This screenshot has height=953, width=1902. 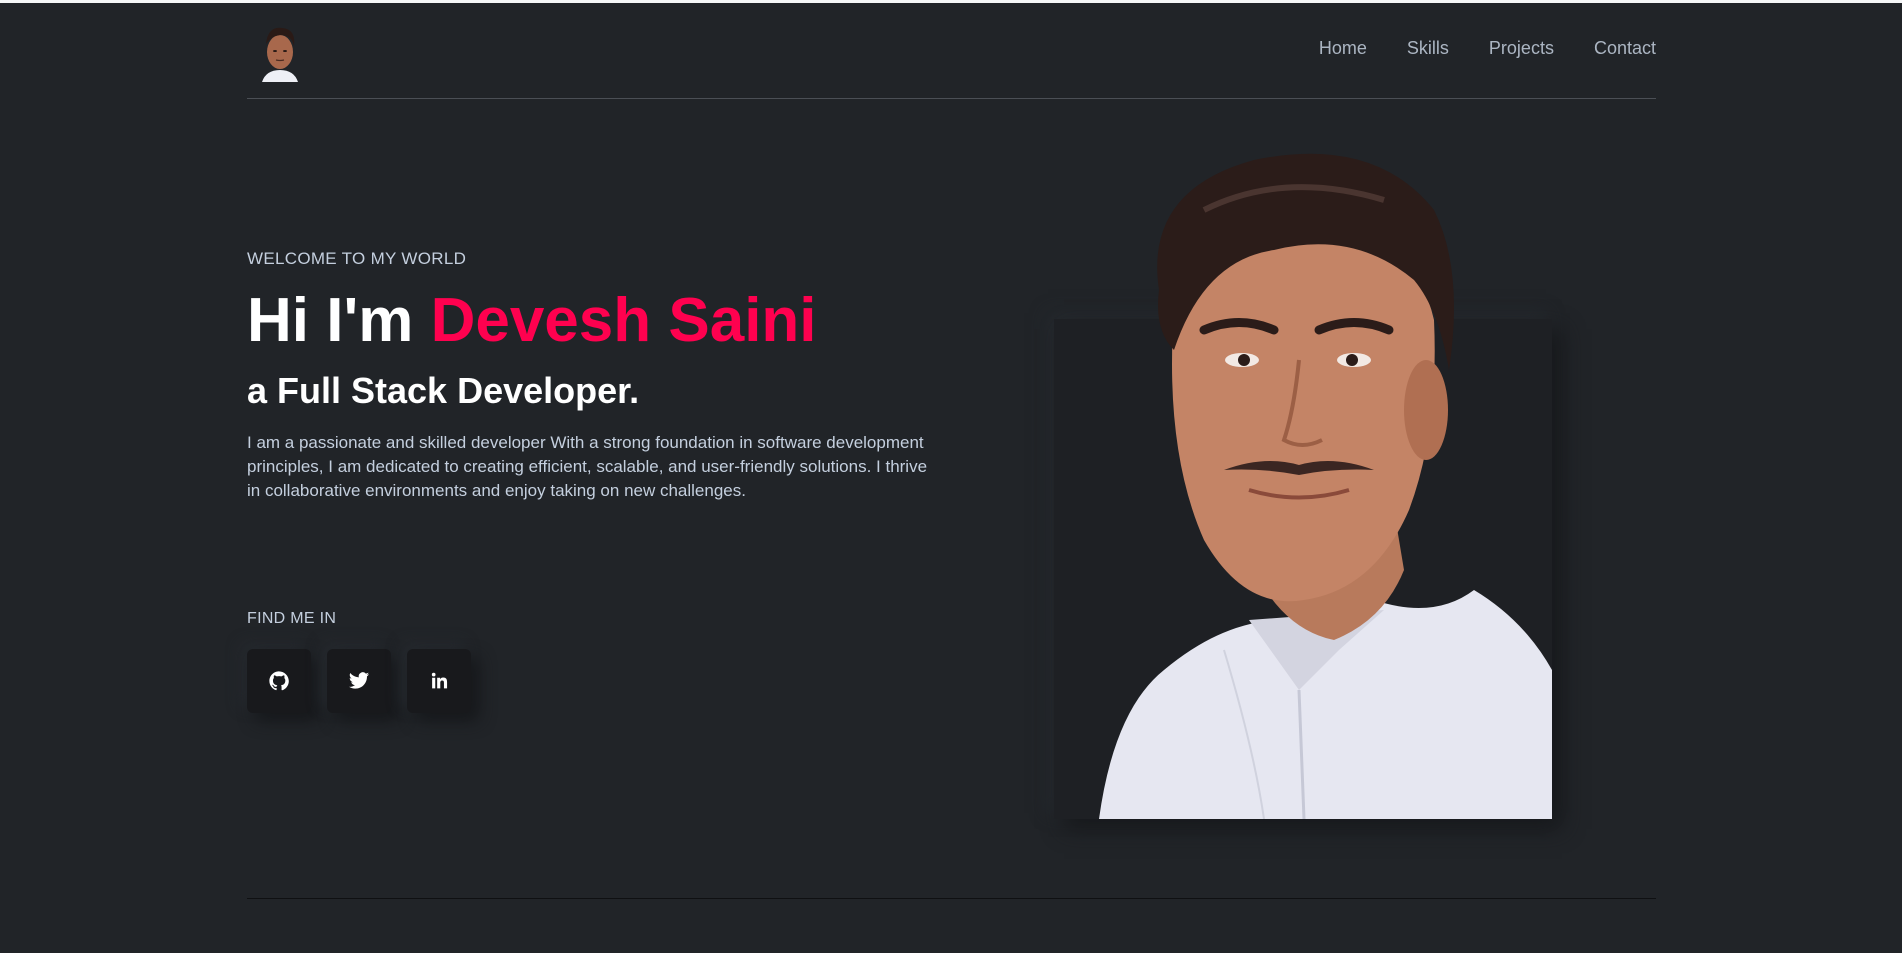 I want to click on linkedin-icon, so click(x=439, y=680).